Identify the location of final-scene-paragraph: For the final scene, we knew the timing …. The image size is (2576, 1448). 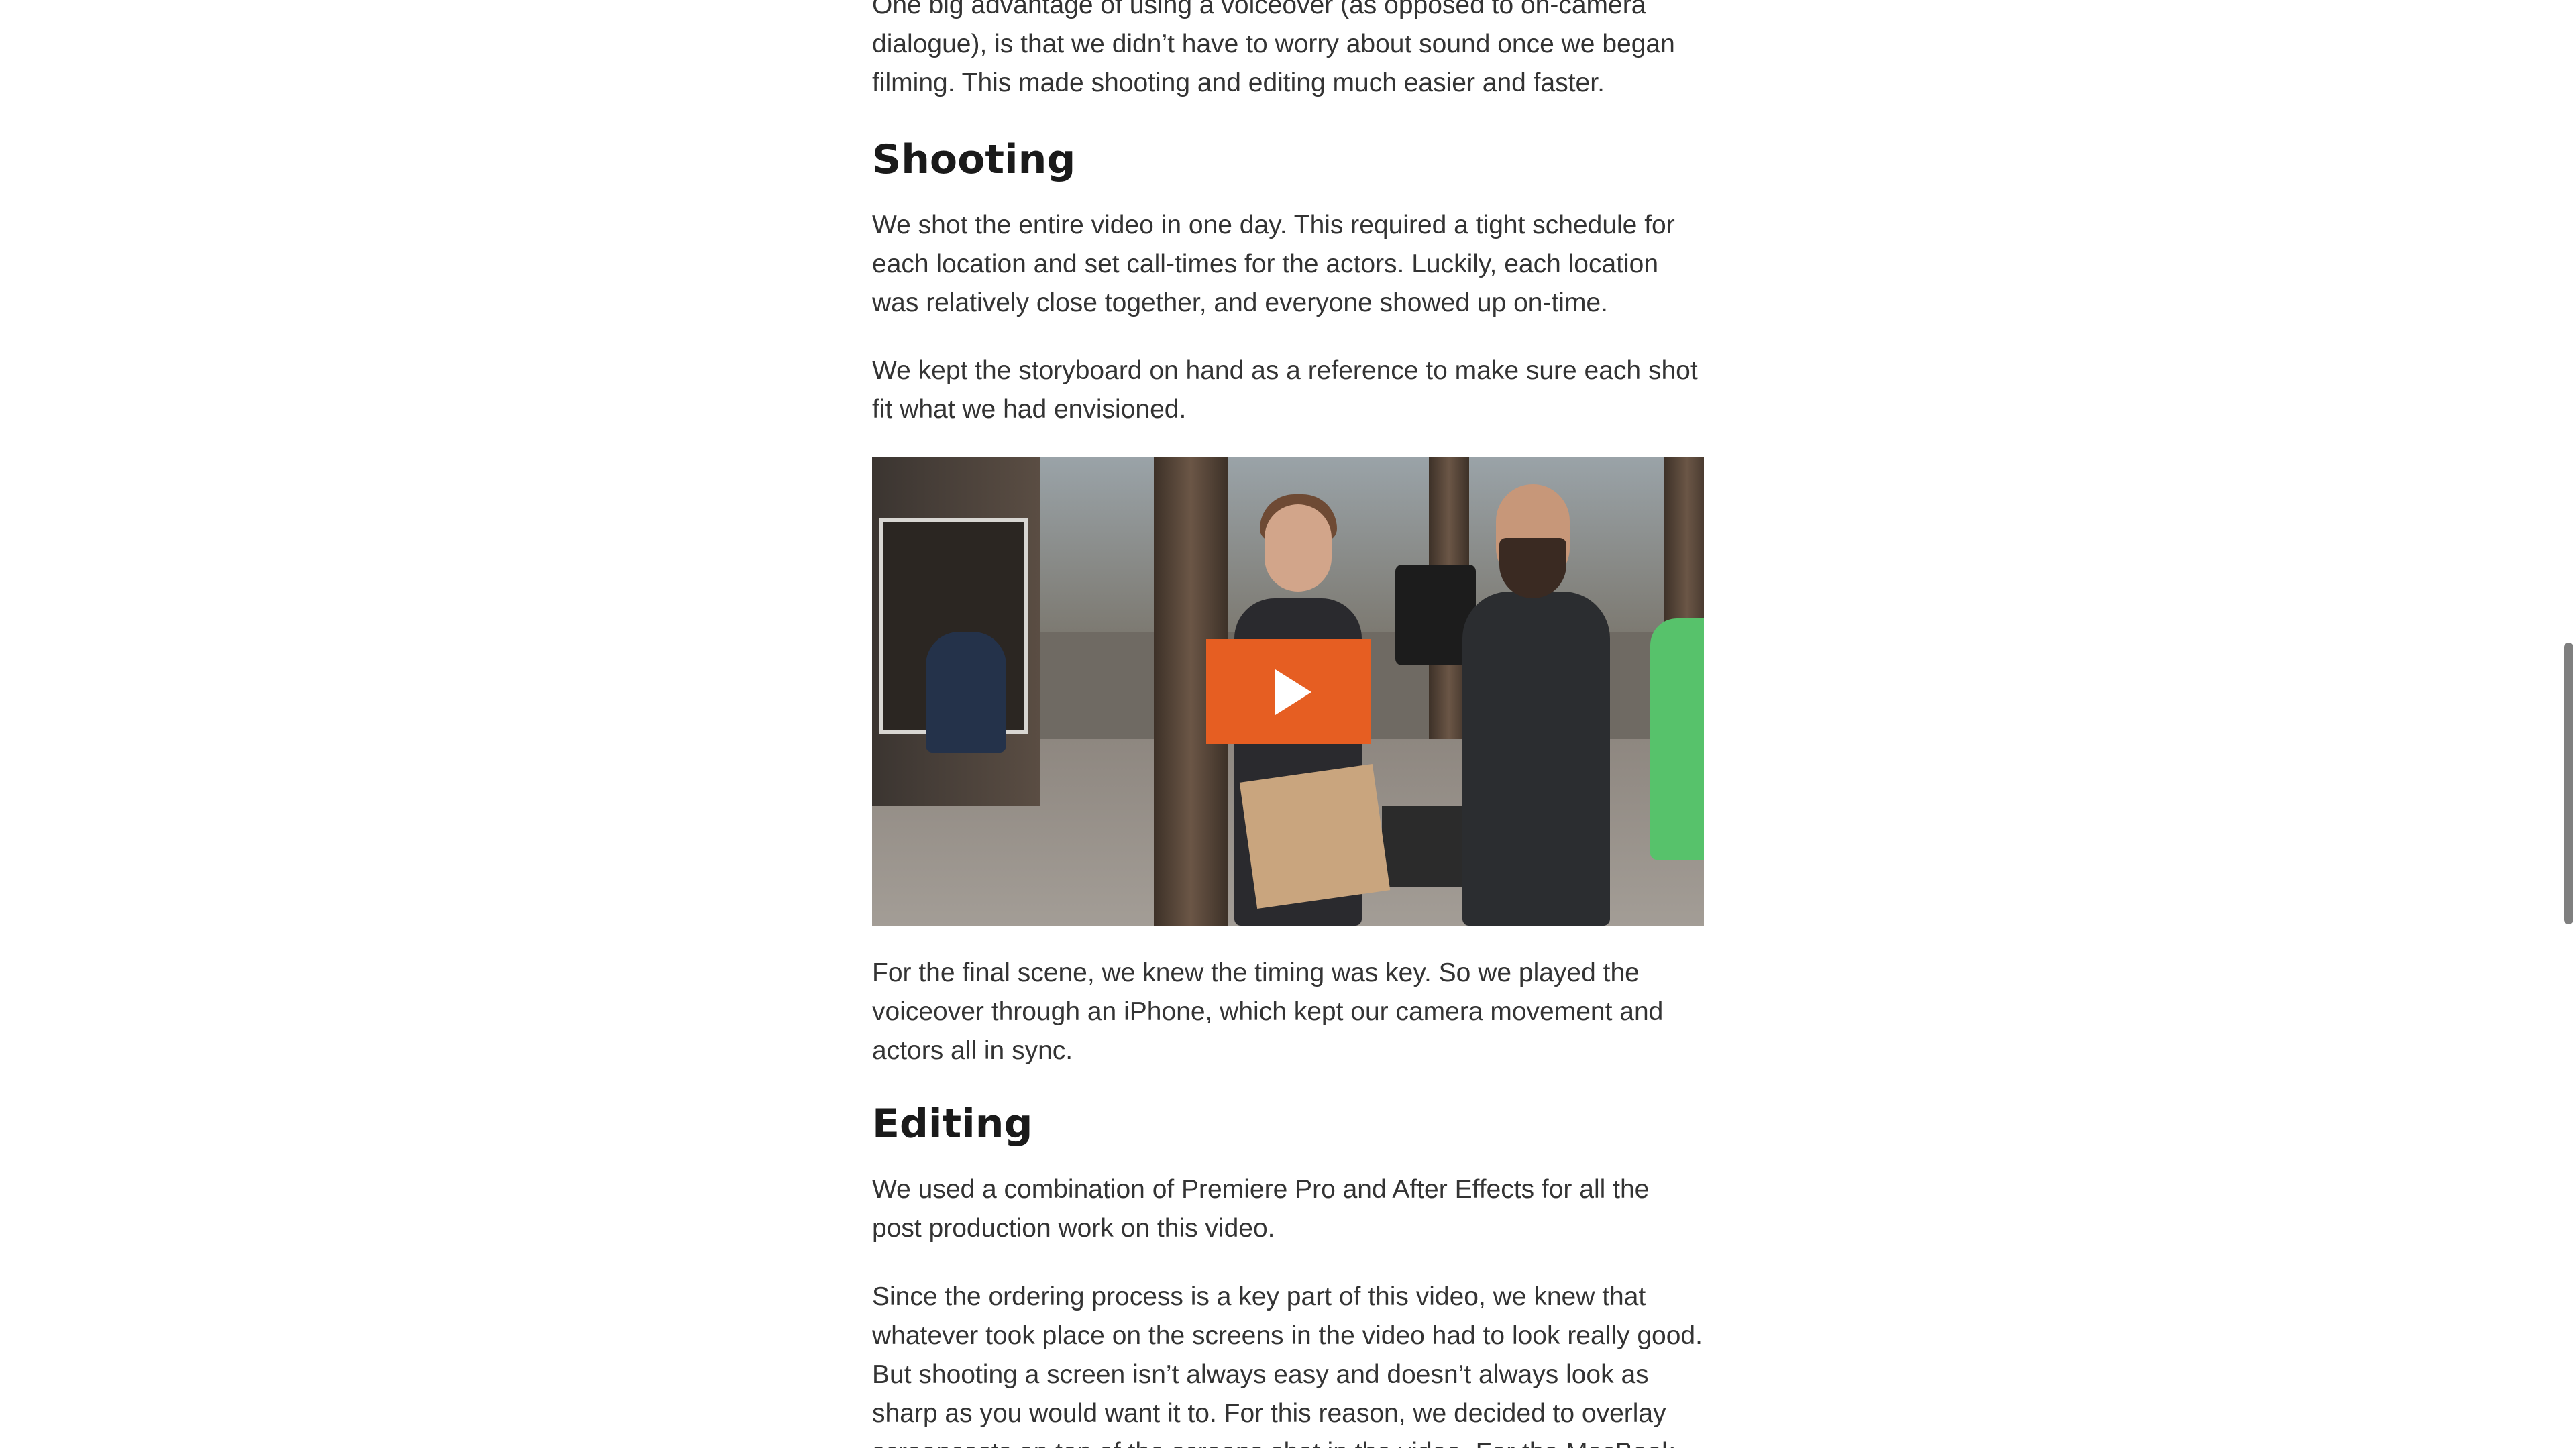
(1268, 1011).